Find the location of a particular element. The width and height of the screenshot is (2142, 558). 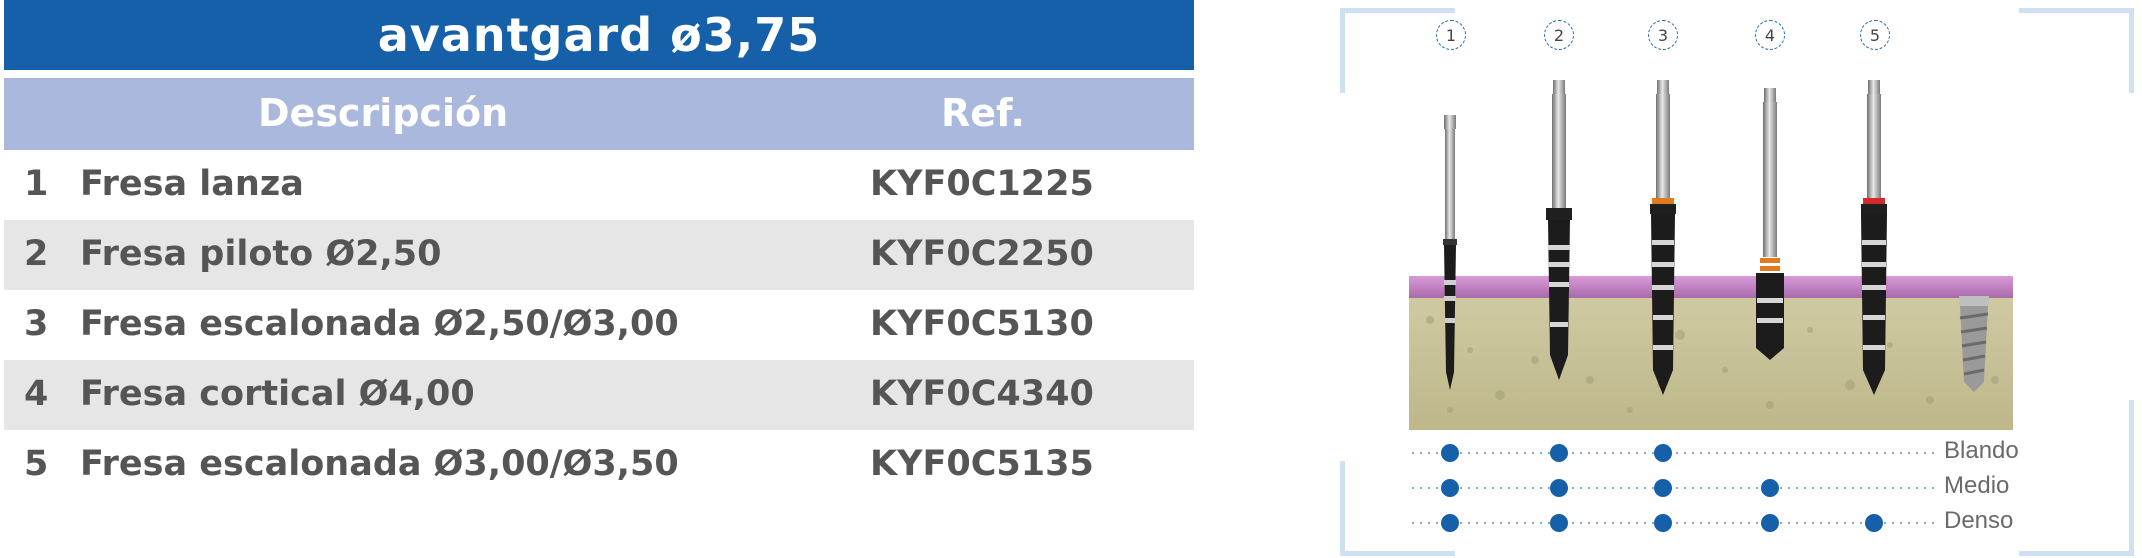

density-dots is located at coordinates (1662, 488).